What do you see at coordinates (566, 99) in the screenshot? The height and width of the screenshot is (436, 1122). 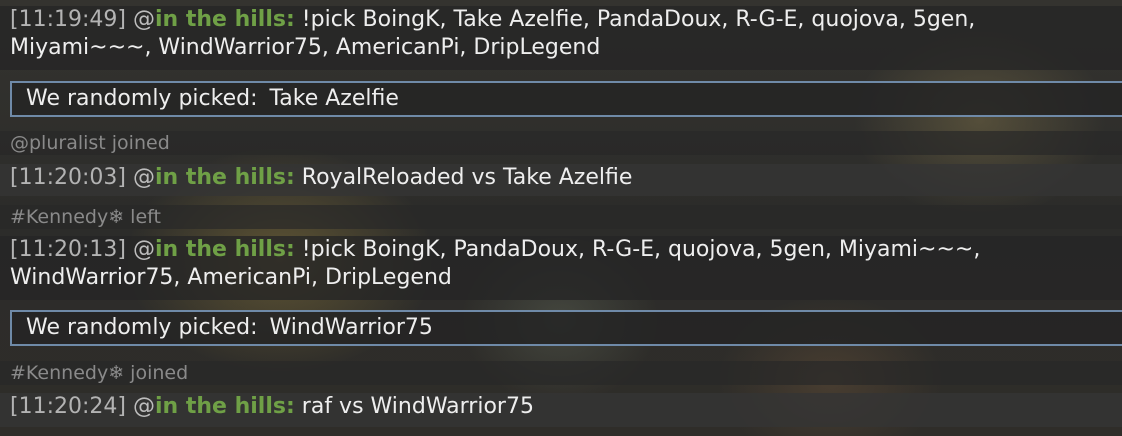 I see `random-pick-result: We randomly picked: Take Azelfie` at bounding box center [566, 99].